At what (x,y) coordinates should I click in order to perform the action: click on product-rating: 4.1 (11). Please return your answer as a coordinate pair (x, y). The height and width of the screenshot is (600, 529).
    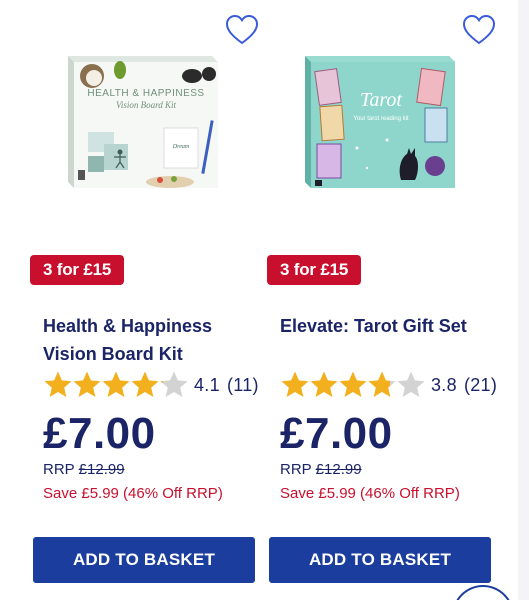
    Looking at the image, I should click on (151, 385).